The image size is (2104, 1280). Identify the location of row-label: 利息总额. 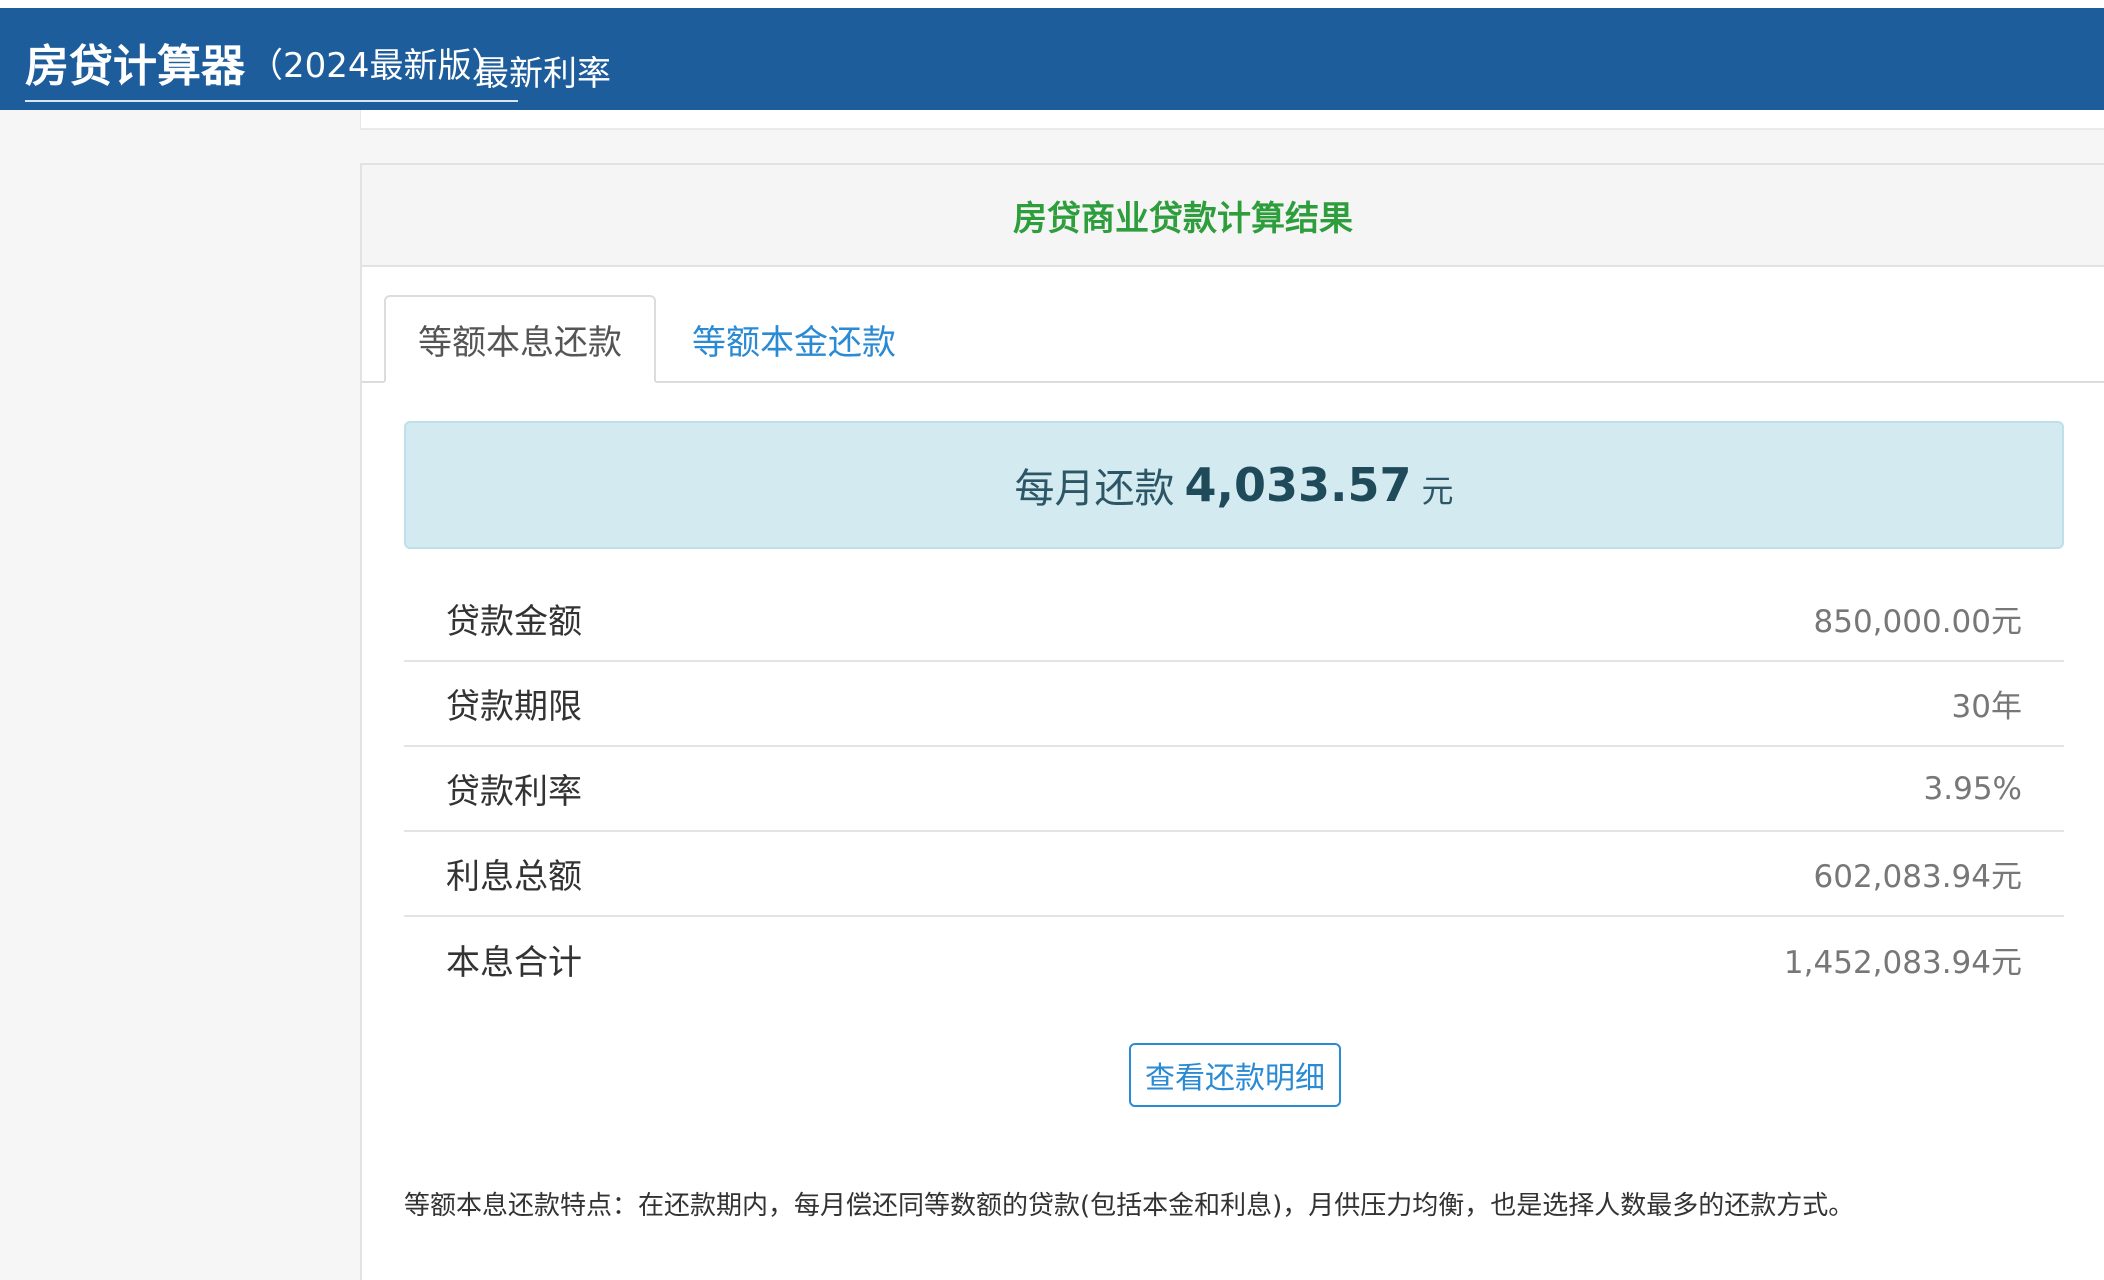
(514, 877).